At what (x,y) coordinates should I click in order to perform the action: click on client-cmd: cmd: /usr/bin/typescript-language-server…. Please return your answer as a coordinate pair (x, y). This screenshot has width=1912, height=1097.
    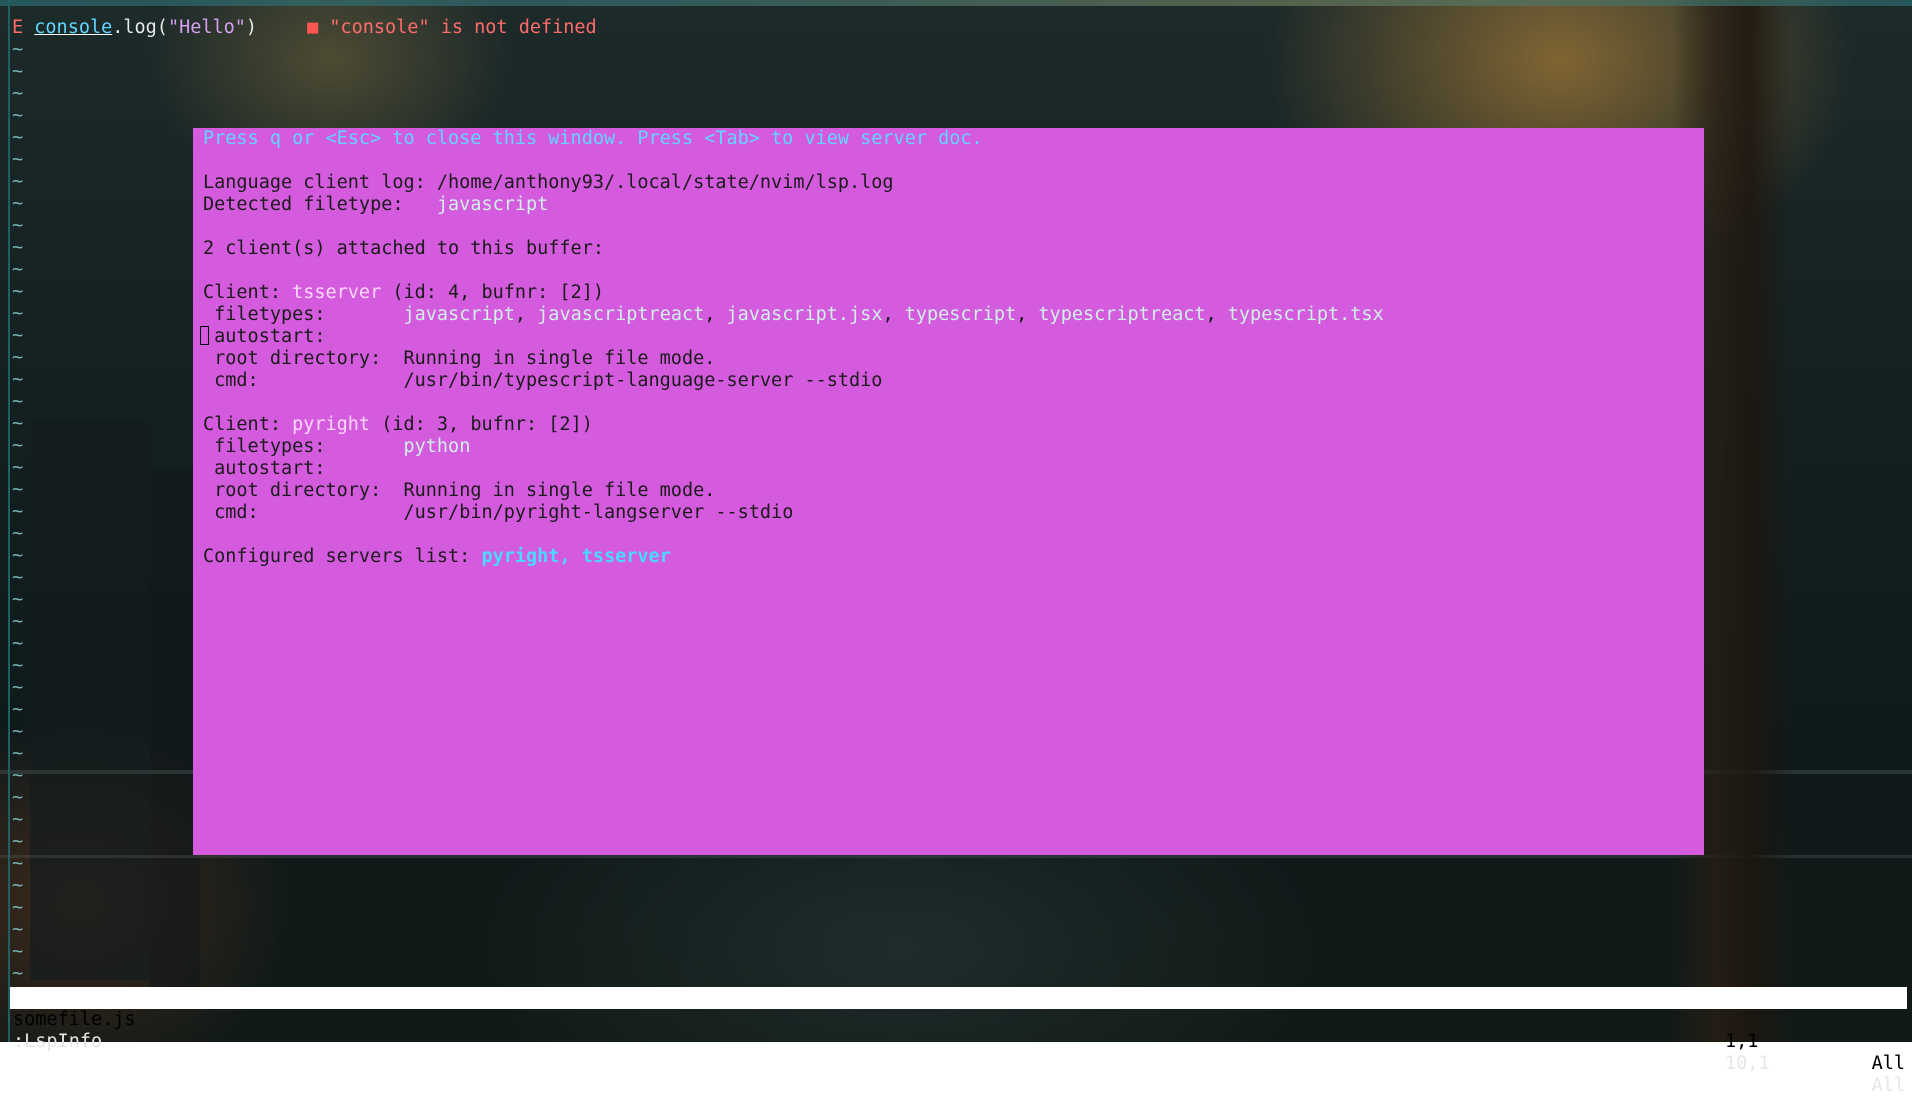
    Looking at the image, I should click on (793, 381).